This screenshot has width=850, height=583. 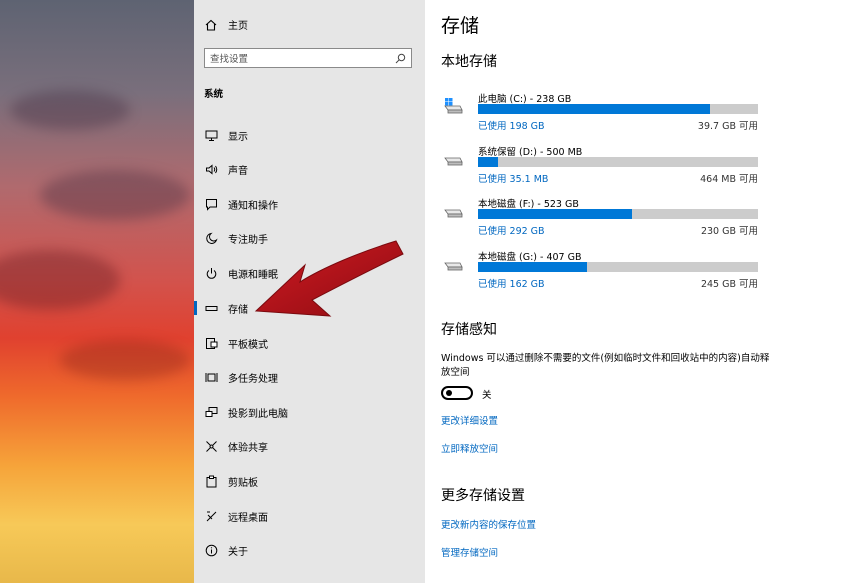 I want to click on red-arrow-annotation, so click(x=329, y=278).